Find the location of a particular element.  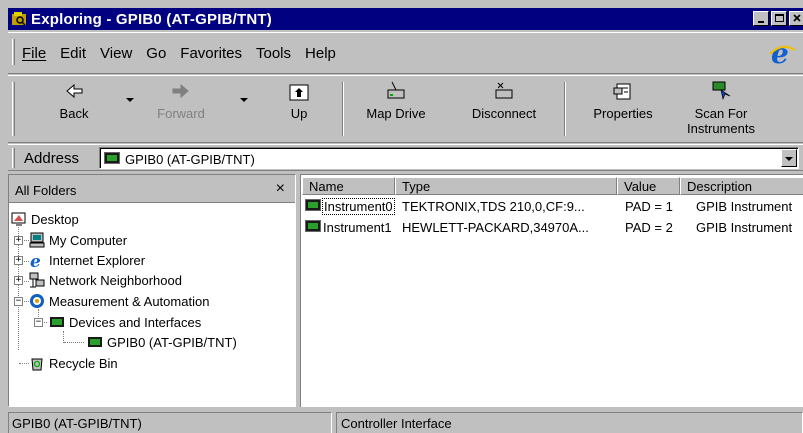

forward-label: Forward is located at coordinates (181, 113).